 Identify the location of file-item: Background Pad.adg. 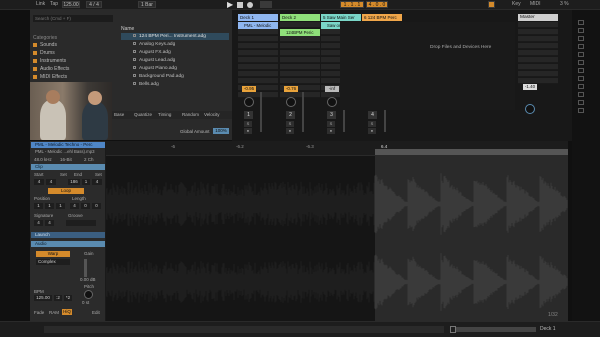
(175, 76).